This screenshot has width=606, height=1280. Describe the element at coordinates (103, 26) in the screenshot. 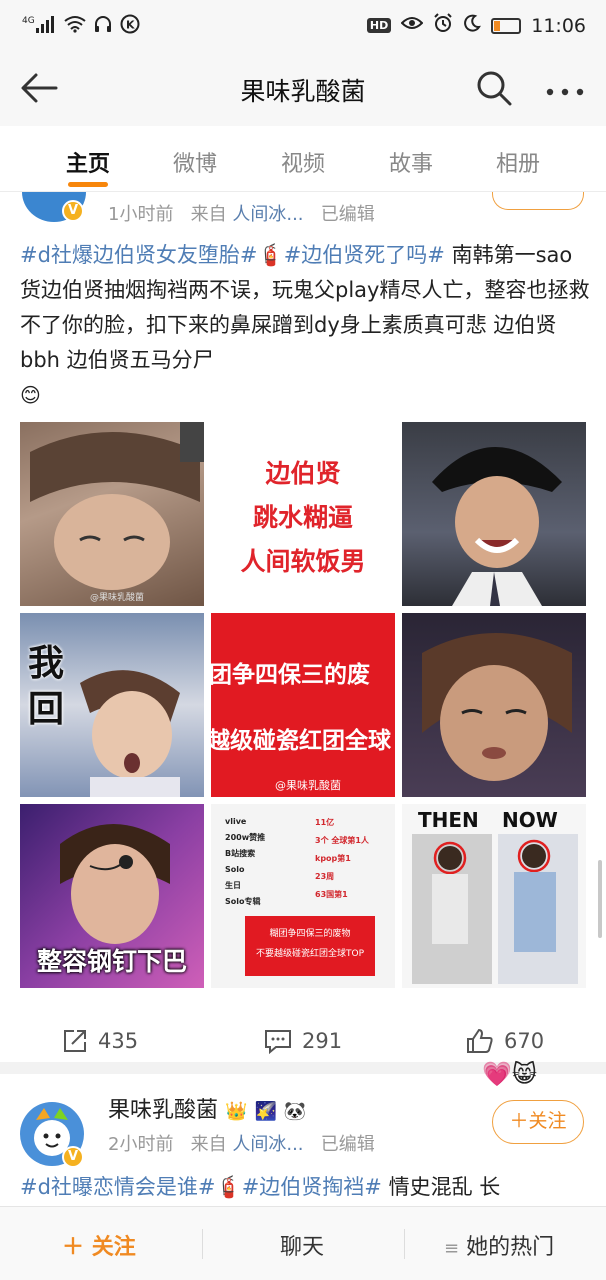

I see `headphones-icon` at that location.